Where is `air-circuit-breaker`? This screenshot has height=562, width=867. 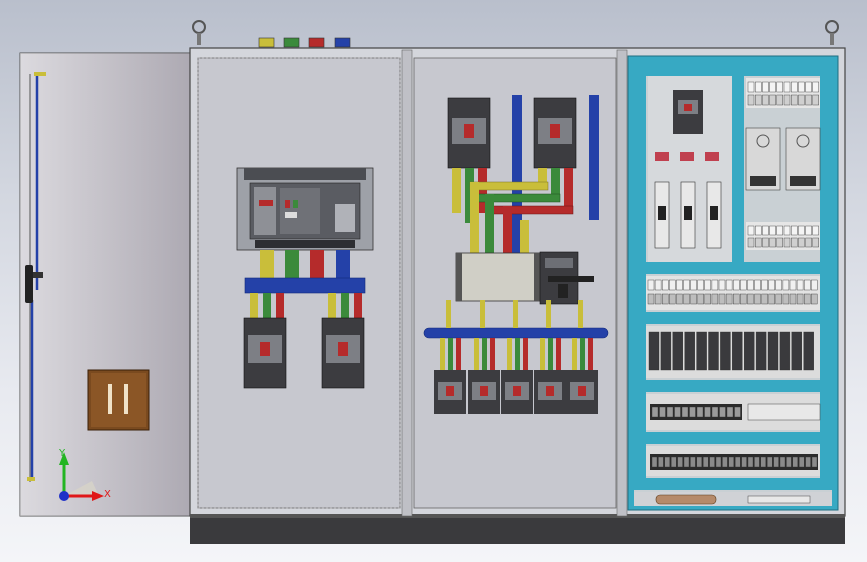 air-circuit-breaker is located at coordinates (305, 209).